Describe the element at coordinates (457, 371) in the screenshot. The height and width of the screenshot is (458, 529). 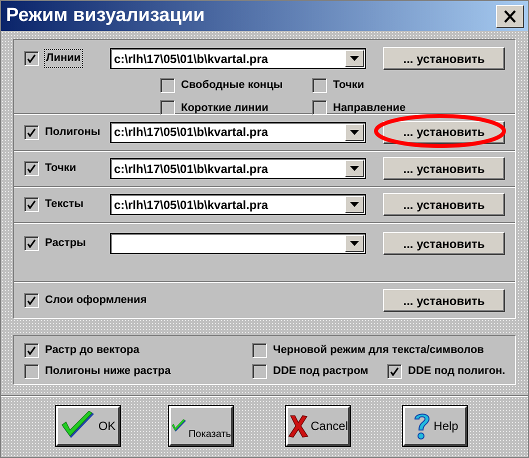
I see `checkbox-label: DDE под полигон.` at that location.